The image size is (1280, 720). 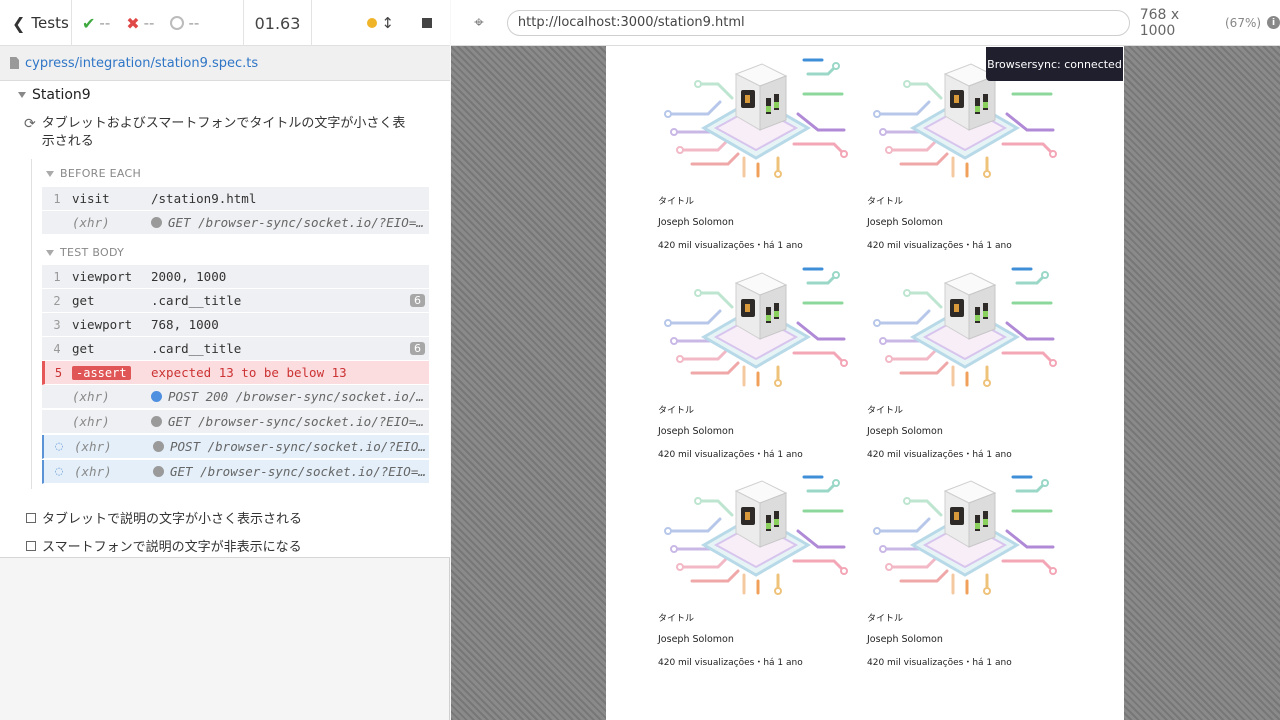 What do you see at coordinates (387, 23) in the screenshot?
I see `up-down-arrows-icon: ↕` at bounding box center [387, 23].